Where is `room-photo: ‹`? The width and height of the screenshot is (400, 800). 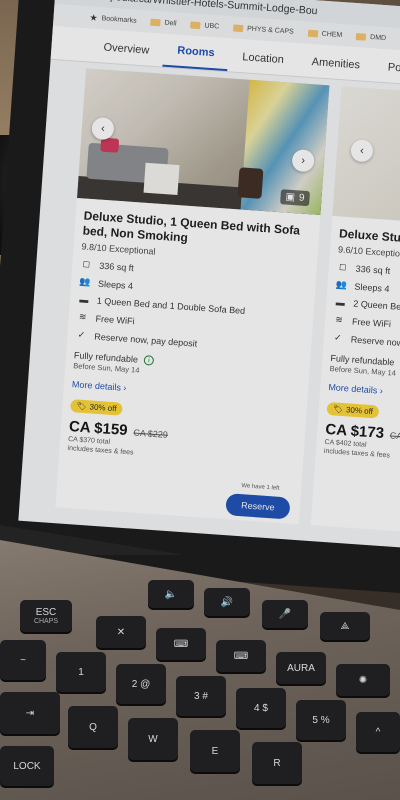
room-photo: ‹ is located at coordinates (366, 157).